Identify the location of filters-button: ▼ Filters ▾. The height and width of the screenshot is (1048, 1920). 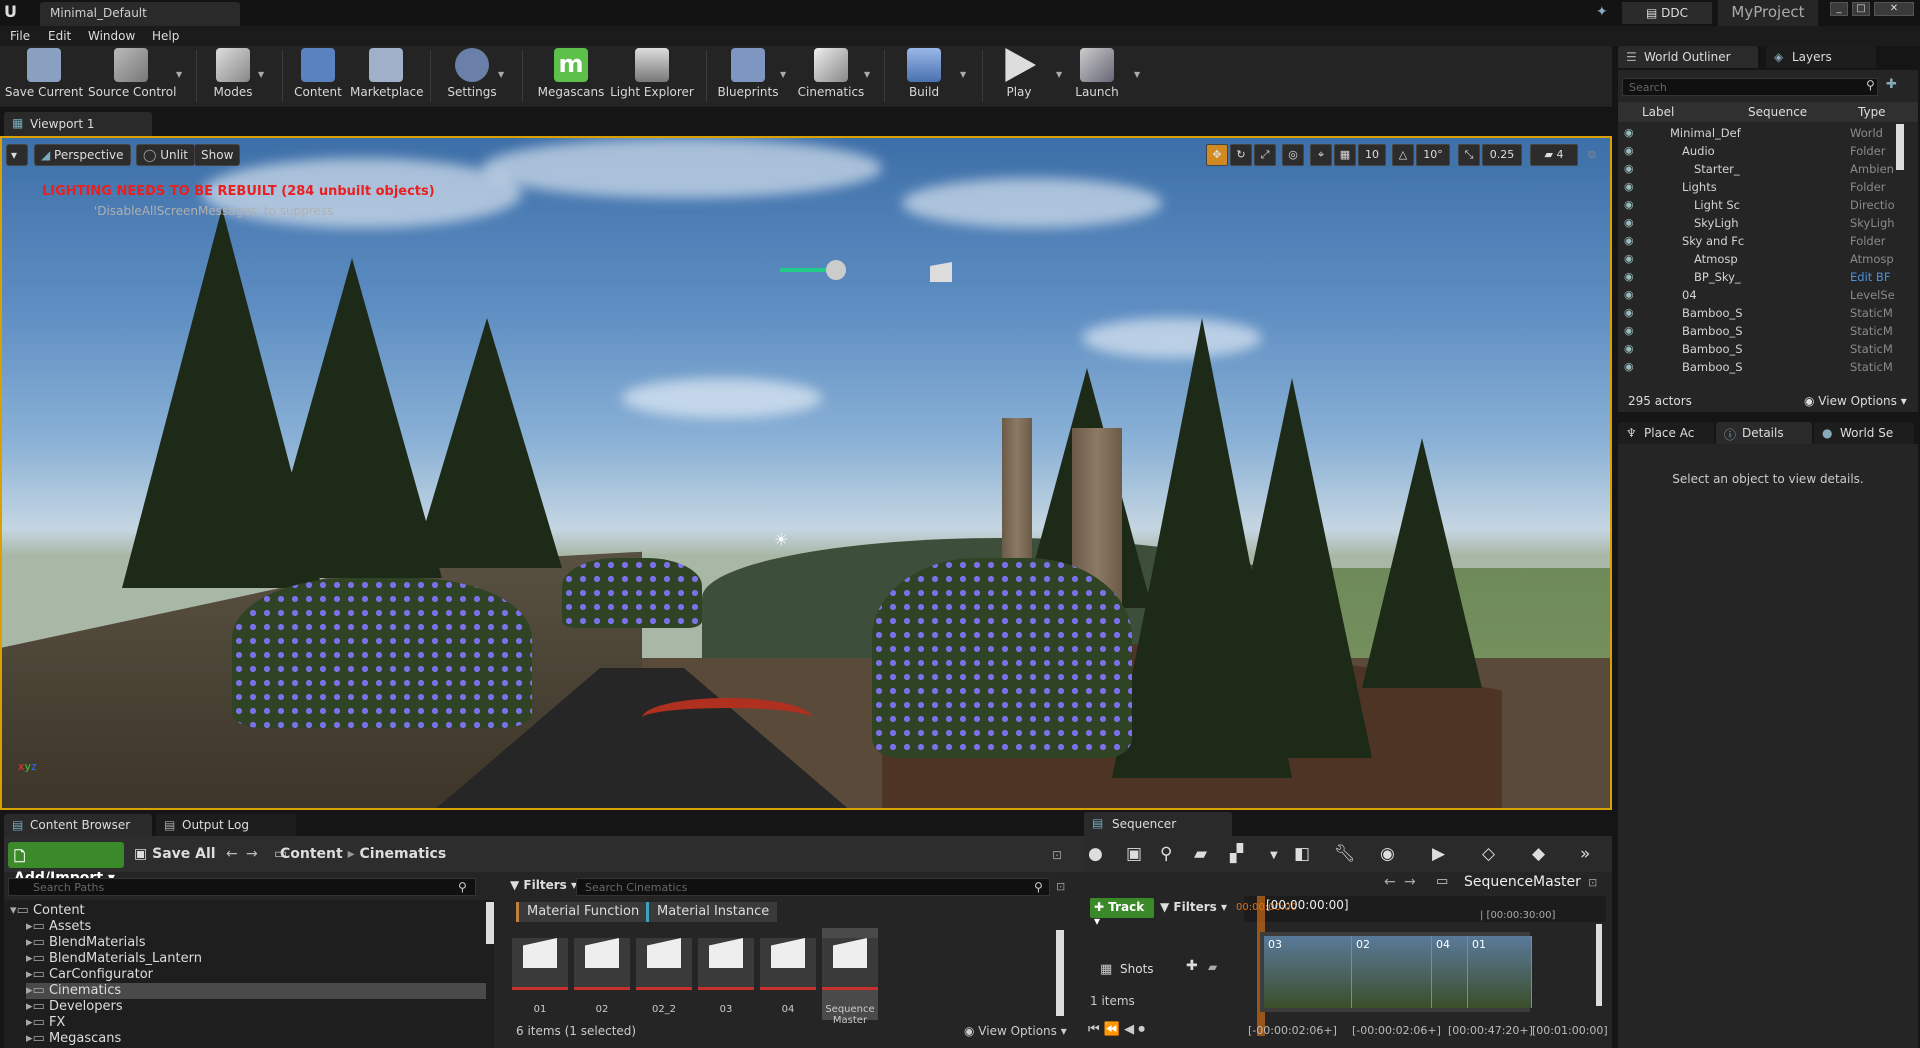
(543, 885).